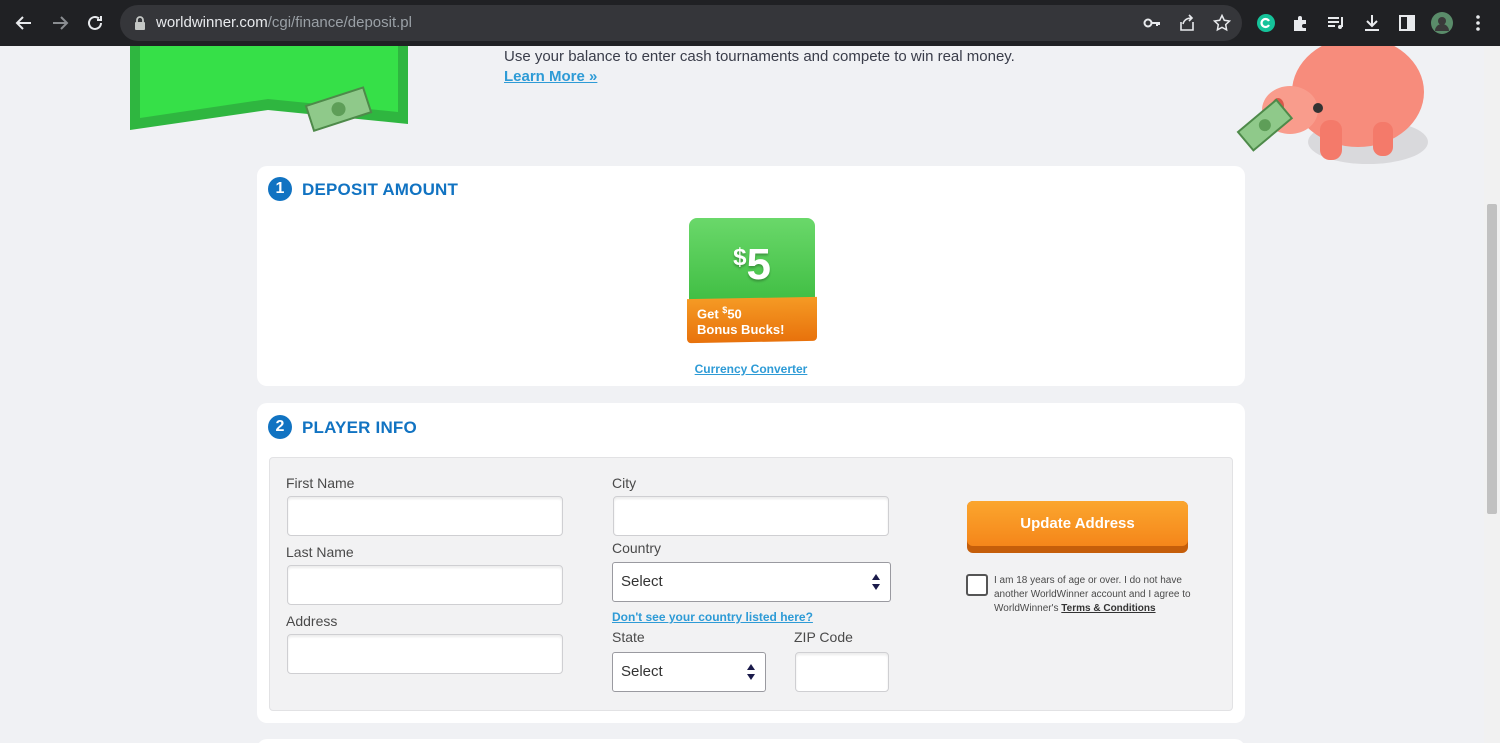 The image size is (1500, 743). Describe the element at coordinates (1442, 23) in the screenshot. I see `profile-avatar-icon` at that location.